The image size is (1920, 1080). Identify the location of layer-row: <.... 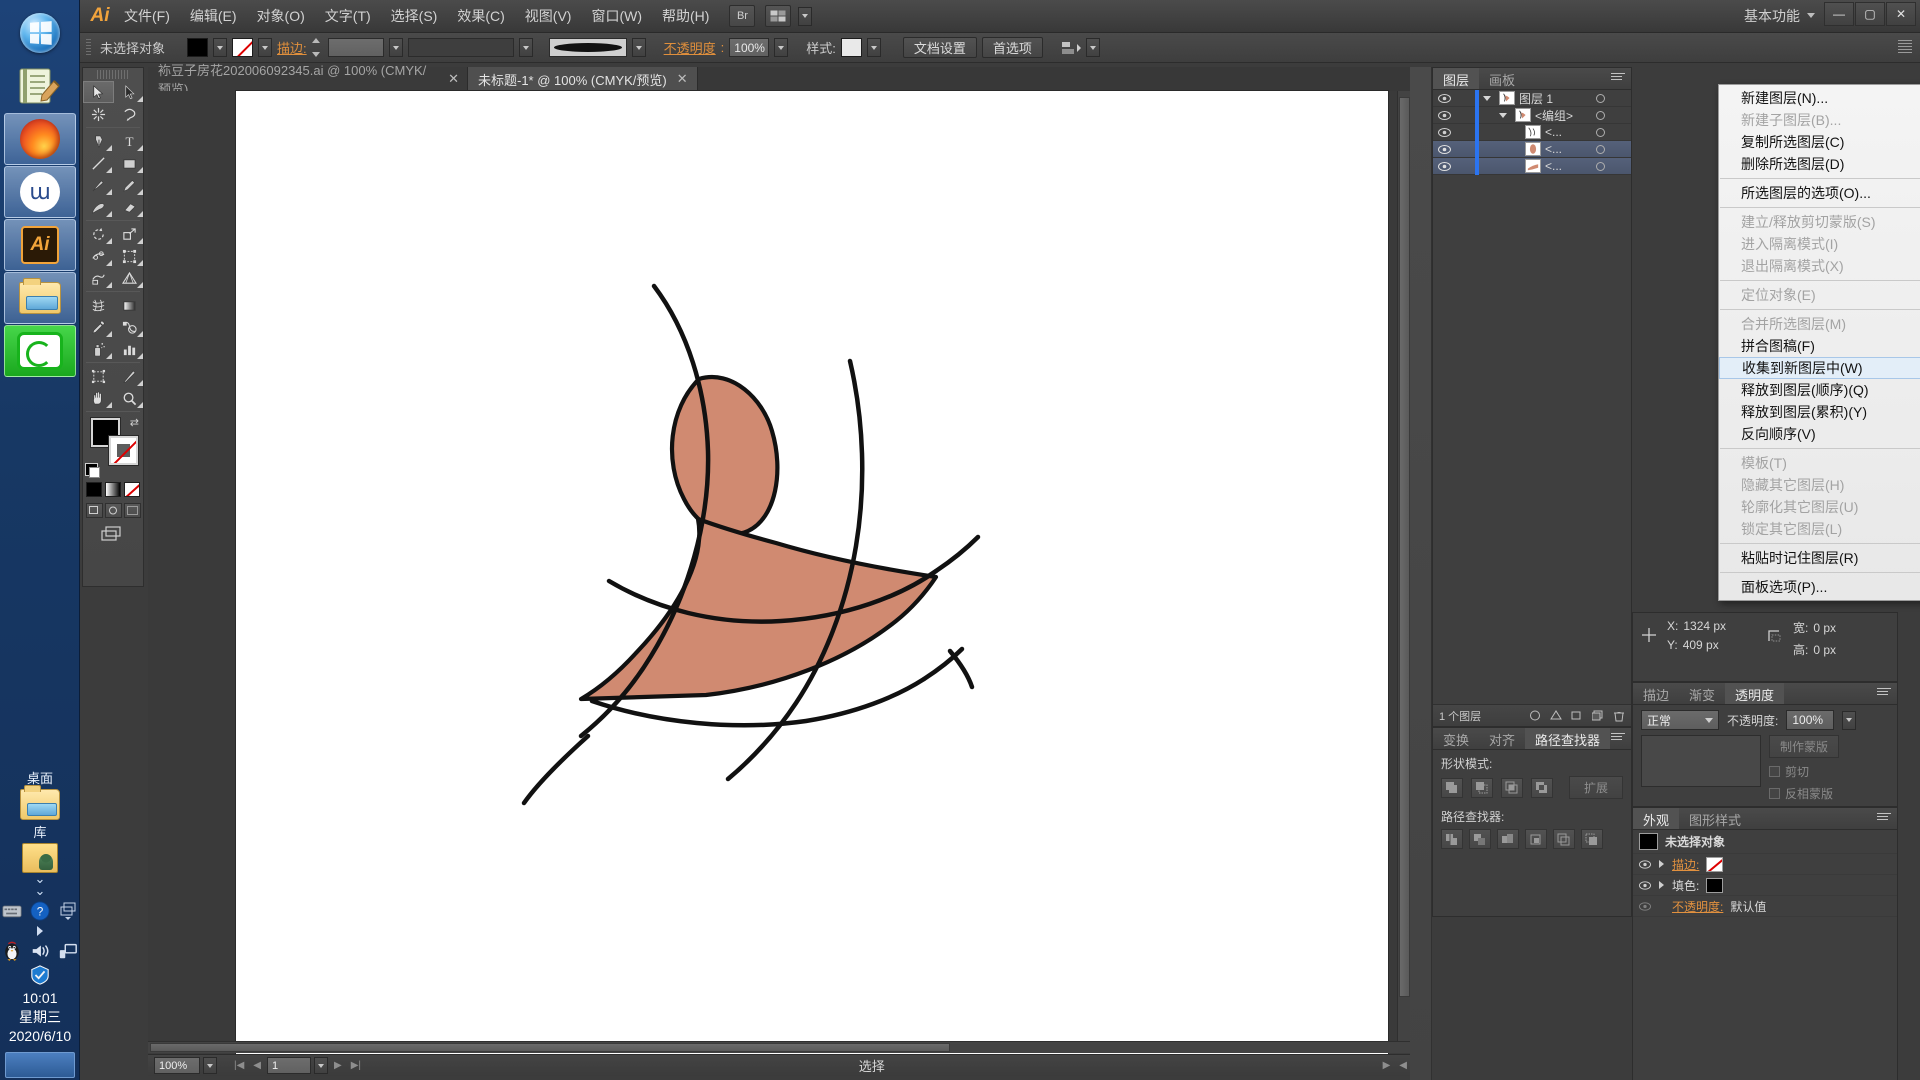
(1532, 149).